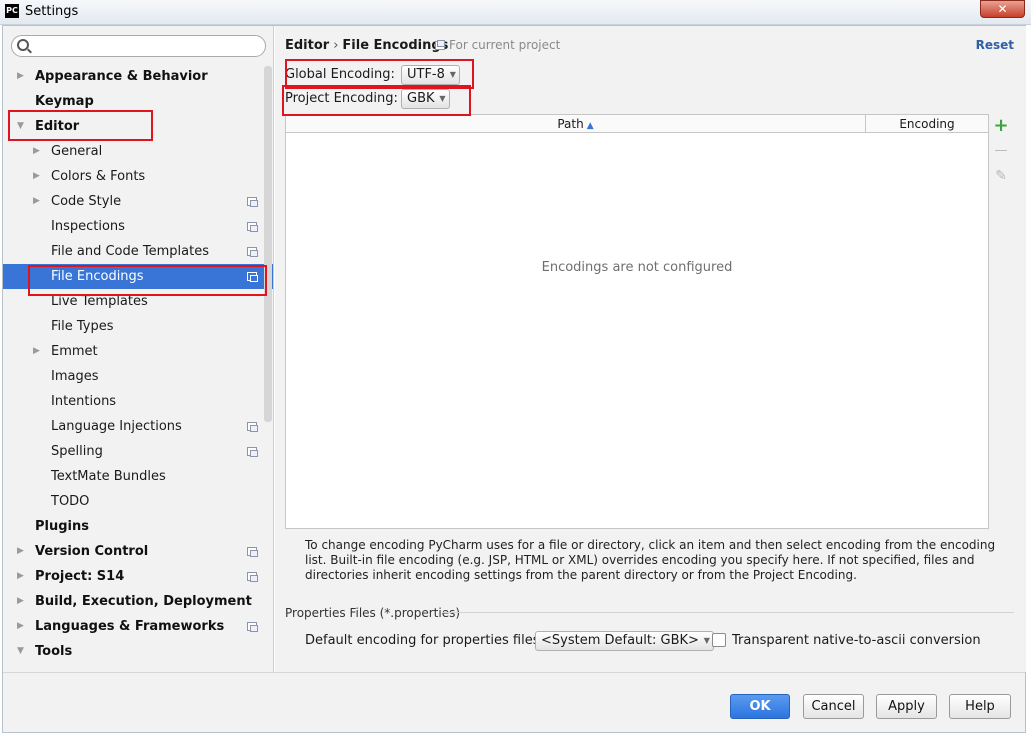 The image size is (1031, 735). Describe the element at coordinates (637, 267) in the screenshot. I see `empty-table-message: Encodings are not configured` at that location.